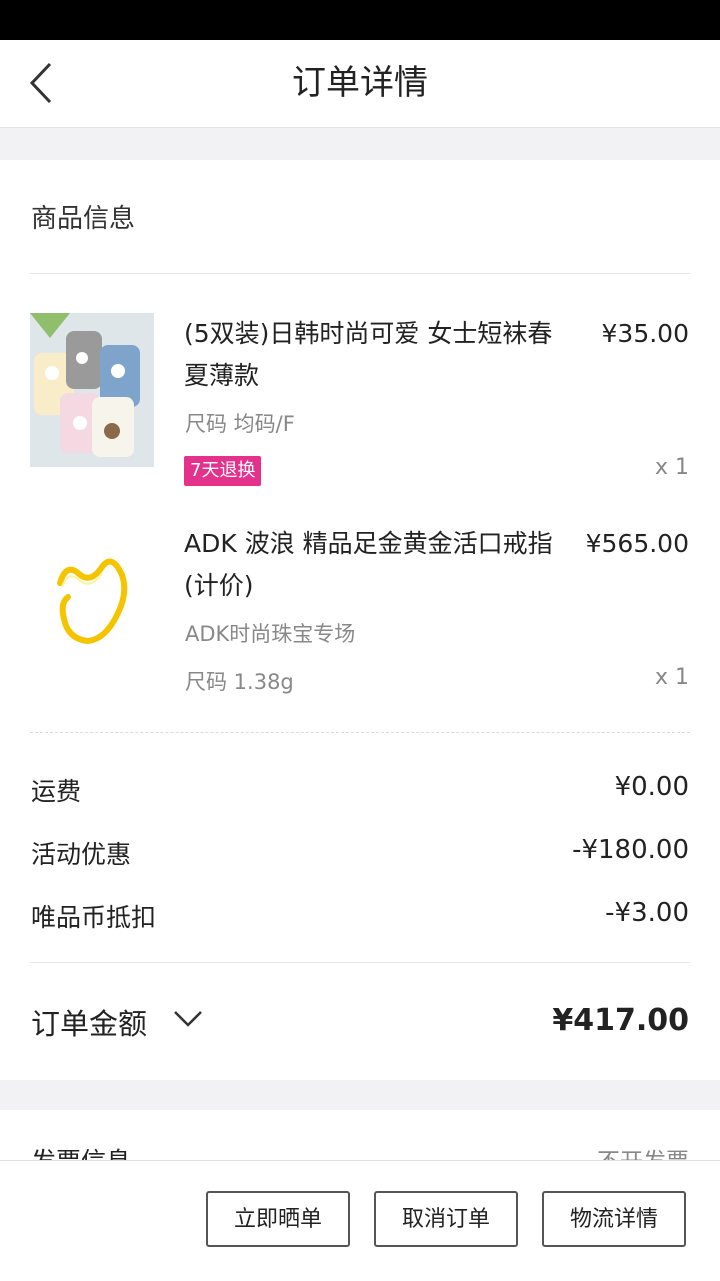  Describe the element at coordinates (92, 600) in the screenshot. I see `product-image-ring` at that location.